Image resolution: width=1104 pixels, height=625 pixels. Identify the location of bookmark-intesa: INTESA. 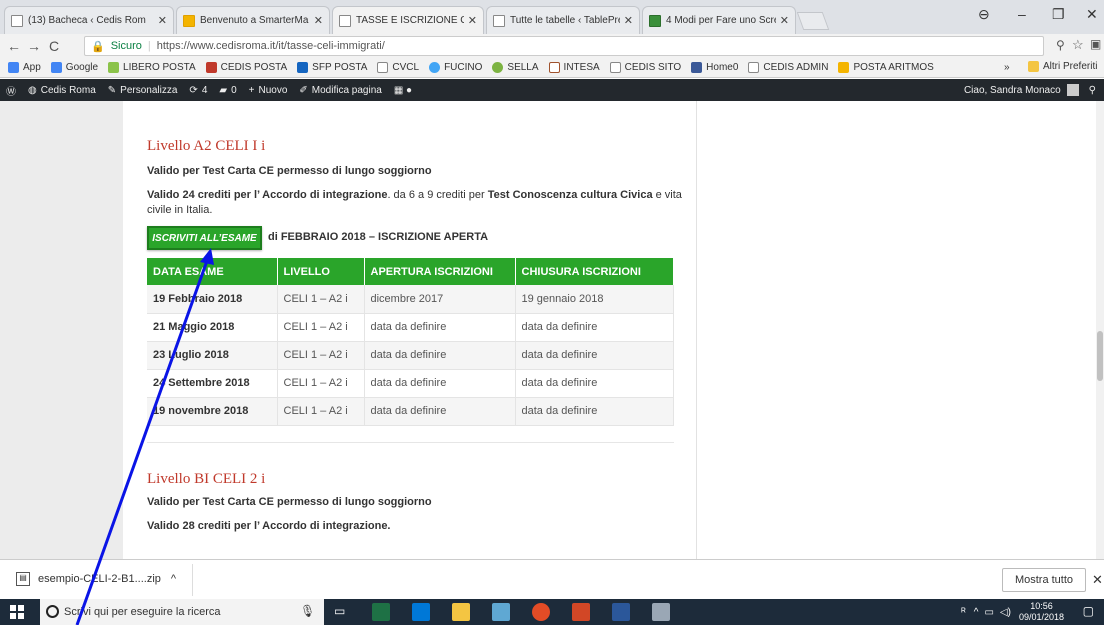
(574, 67).